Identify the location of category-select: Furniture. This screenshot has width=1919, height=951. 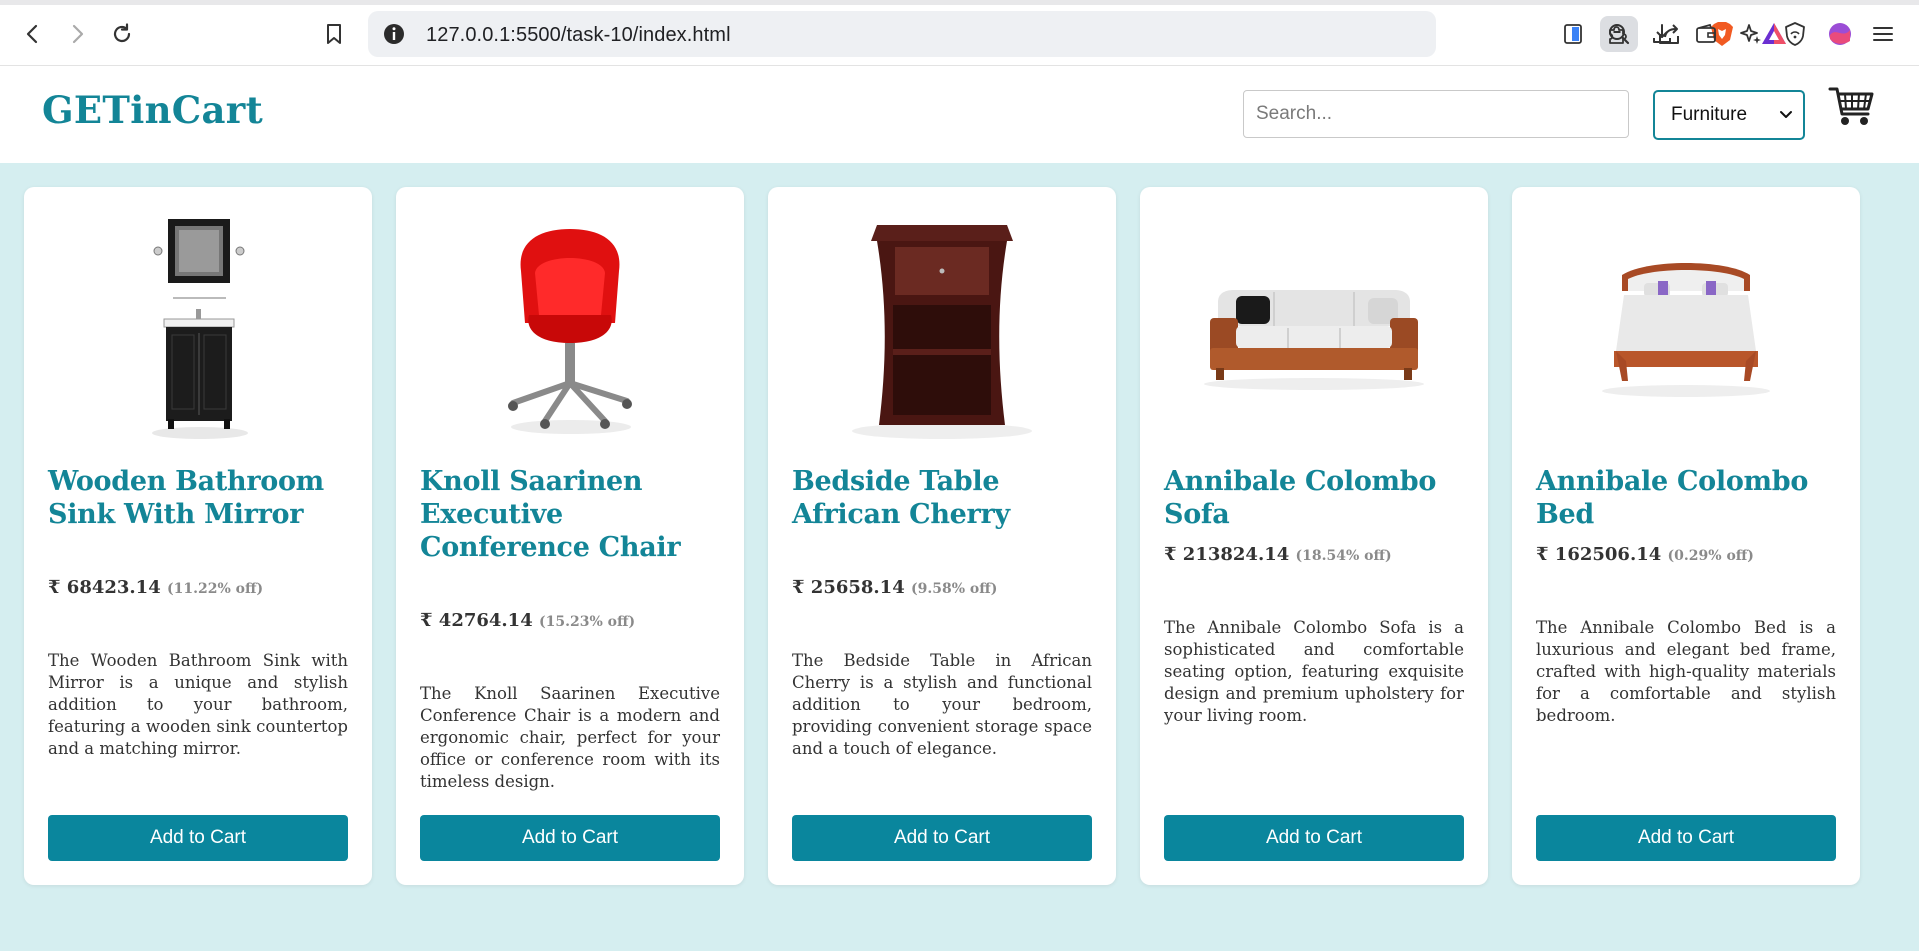
(1729, 115).